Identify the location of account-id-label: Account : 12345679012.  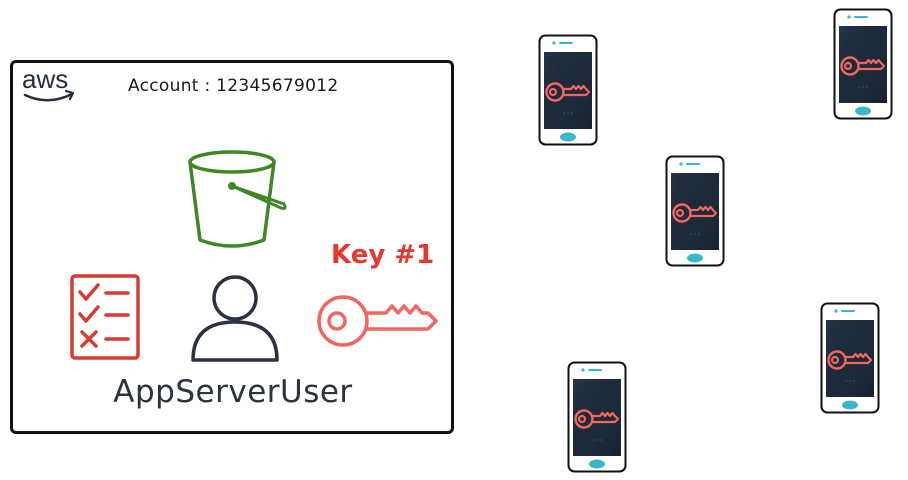
(233, 86).